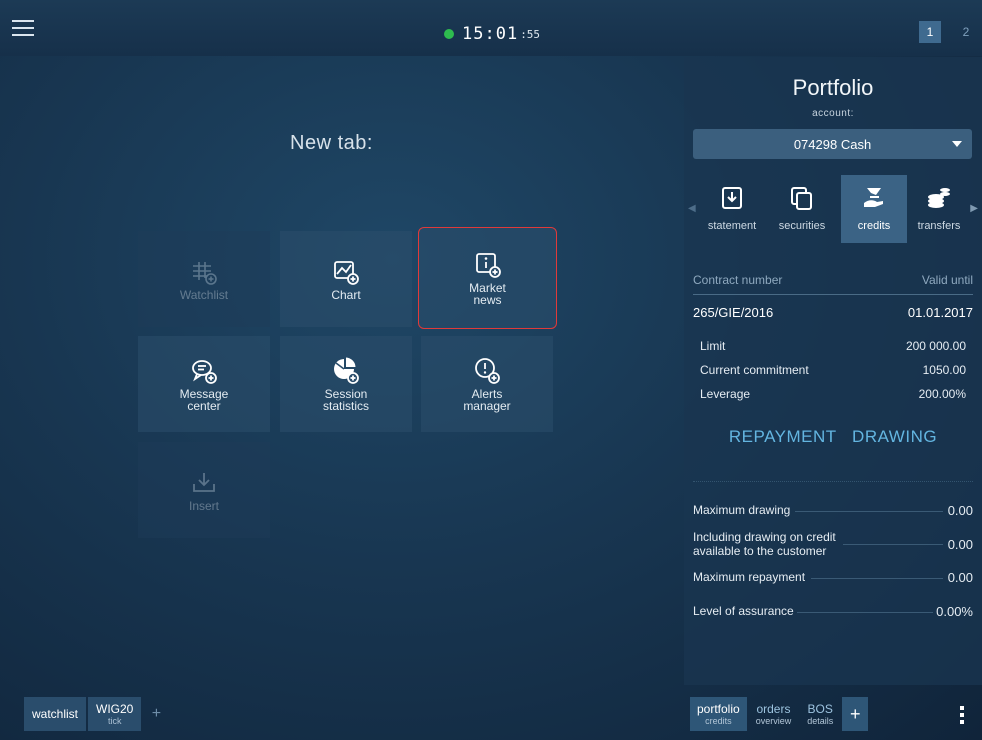 The width and height of the screenshot is (982, 740). I want to click on tile-chart: Chart, so click(346, 279).